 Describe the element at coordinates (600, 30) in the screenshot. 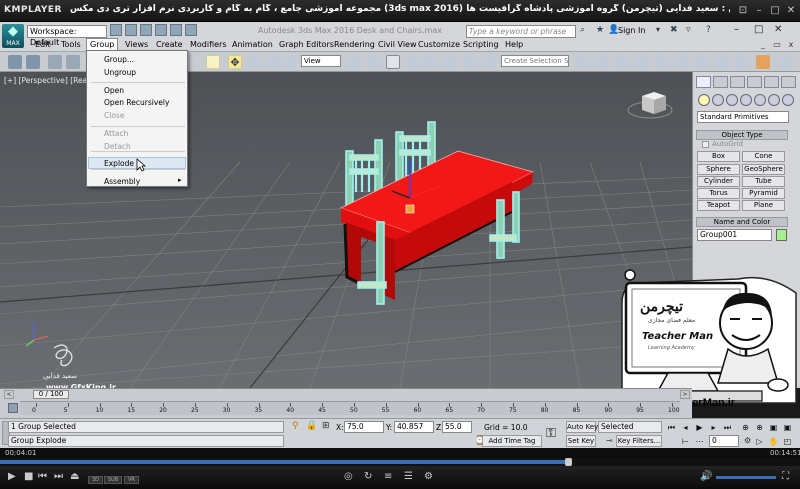

I see `communication-center-icon: ★` at that location.